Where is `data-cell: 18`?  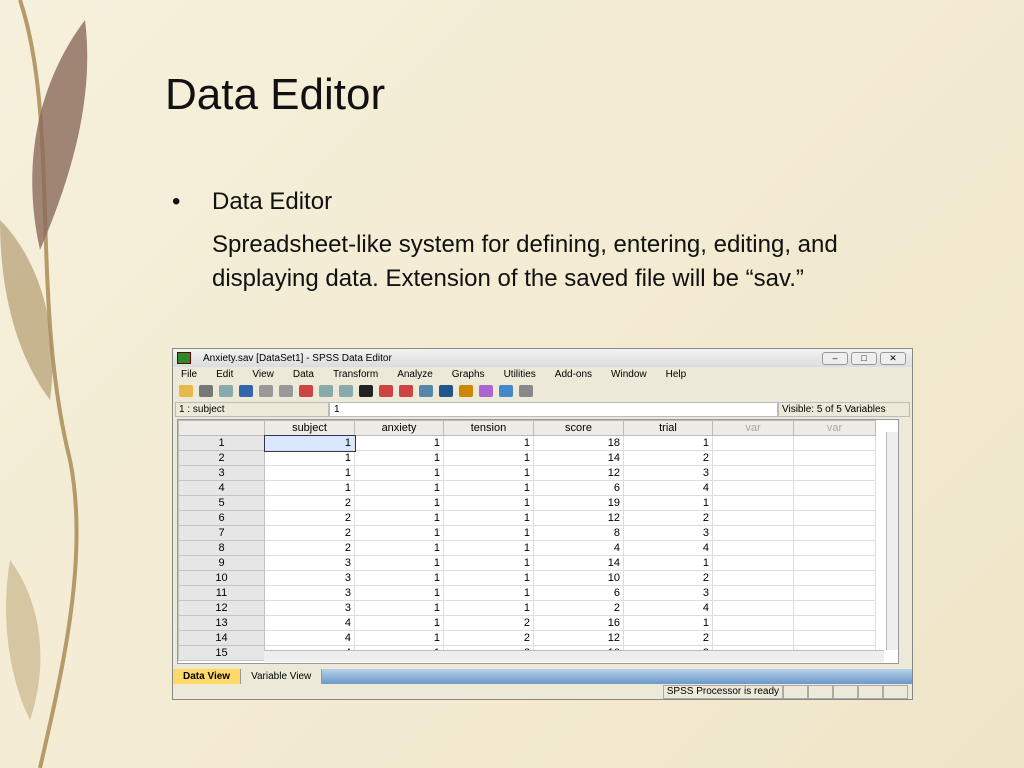
data-cell: 18 is located at coordinates (578, 443).